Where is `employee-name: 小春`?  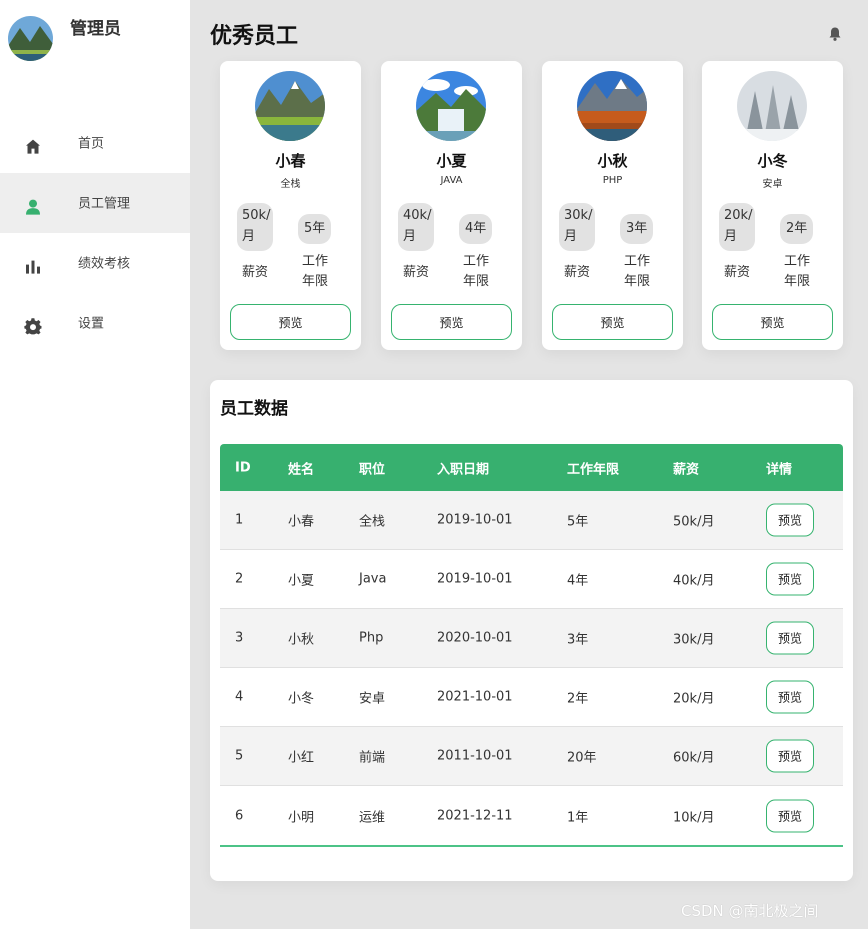 employee-name: 小春 is located at coordinates (290, 161).